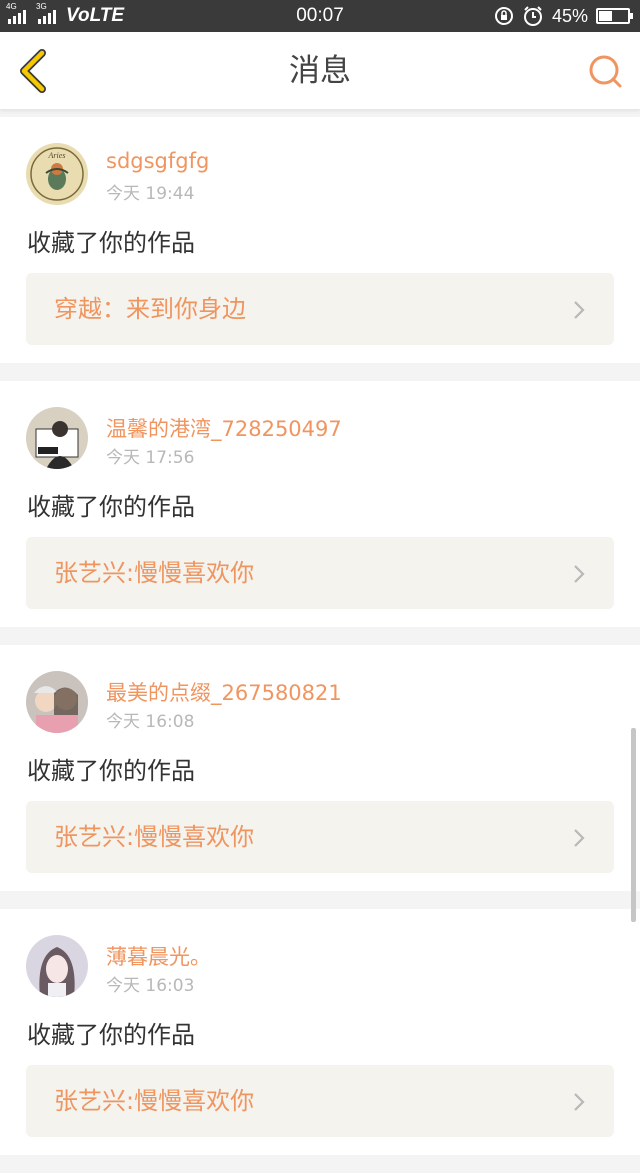  What do you see at coordinates (150, 458) in the screenshot?
I see `timestamp: 今天 17:56` at bounding box center [150, 458].